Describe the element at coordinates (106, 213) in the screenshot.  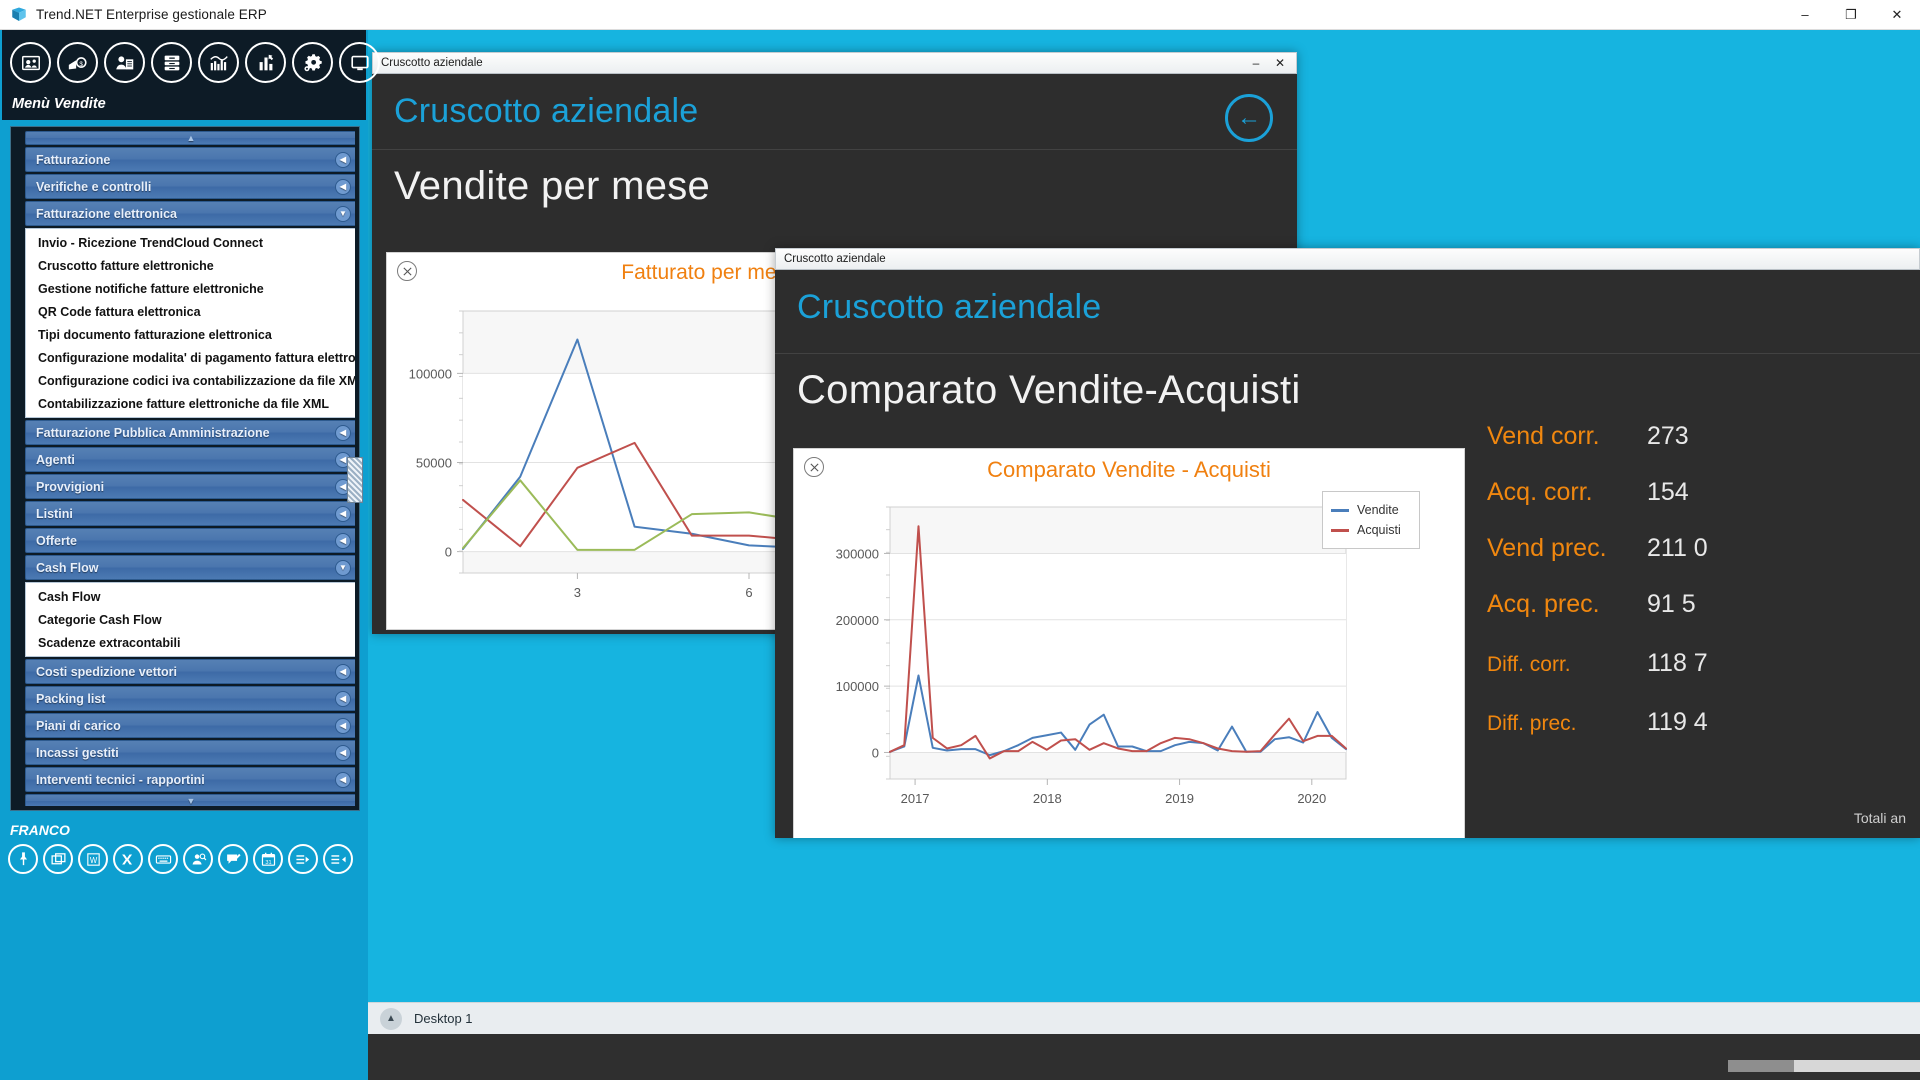
I see `sidebar-group-label: Fatturazione elettronica` at that location.